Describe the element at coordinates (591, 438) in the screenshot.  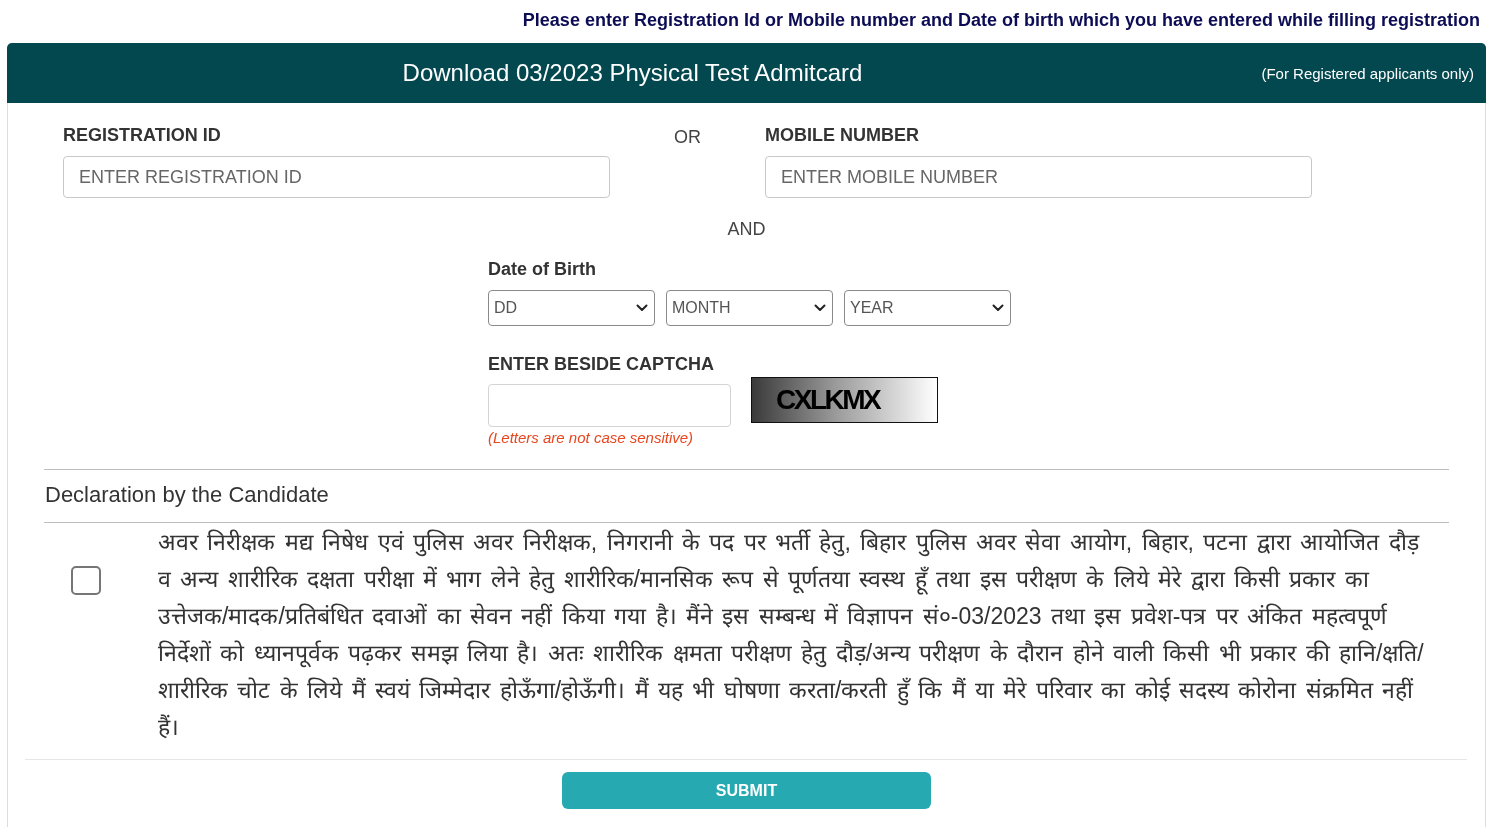
I see `captcha-hint: (Letters are not case sensitive)` at that location.